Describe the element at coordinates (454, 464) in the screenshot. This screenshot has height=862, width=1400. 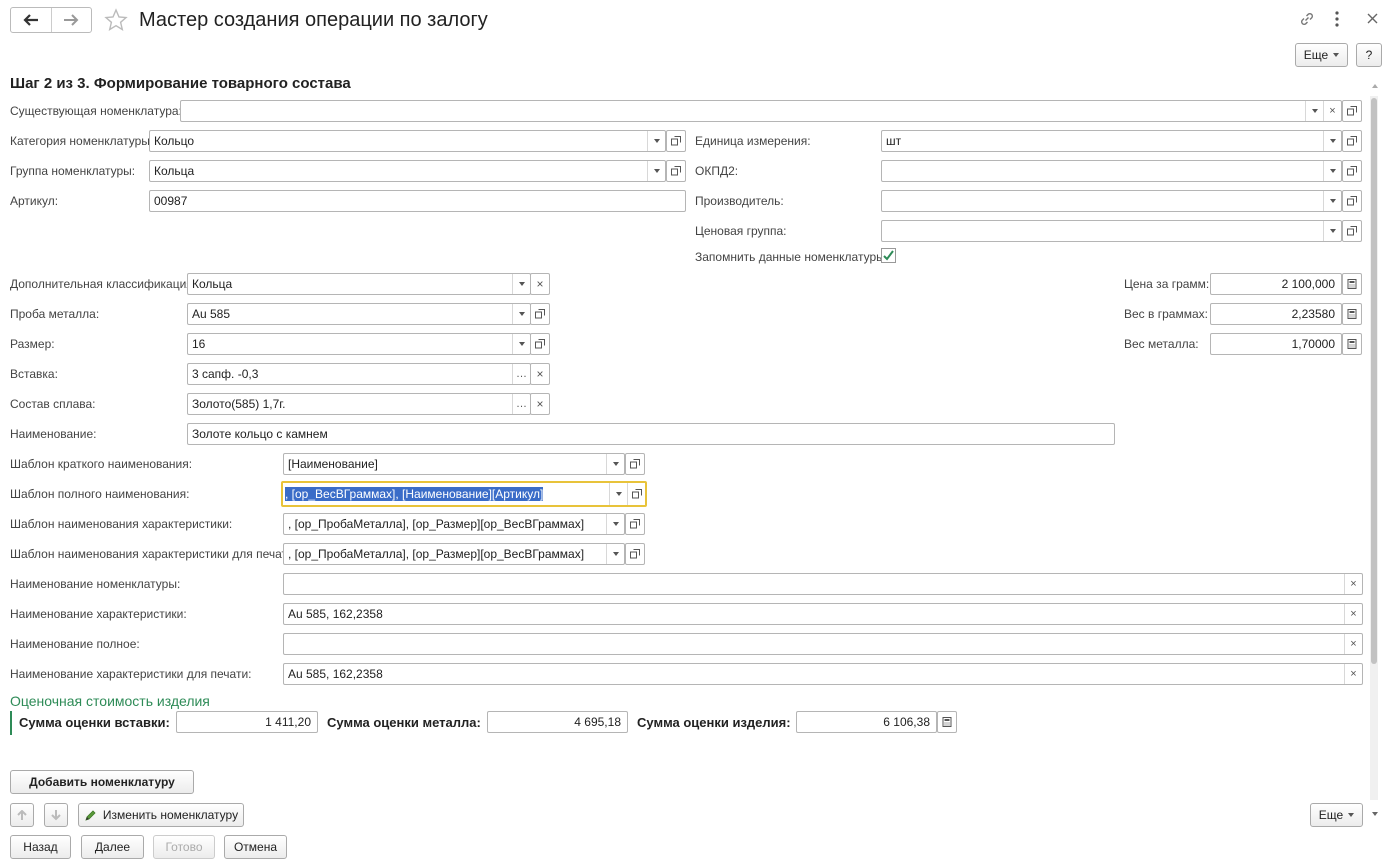
I see `tpl-short-field: [Наименование]` at that location.